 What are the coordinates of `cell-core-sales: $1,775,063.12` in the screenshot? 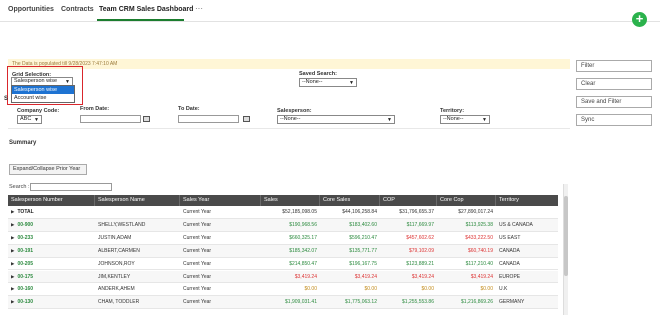 It's located at (361, 302).